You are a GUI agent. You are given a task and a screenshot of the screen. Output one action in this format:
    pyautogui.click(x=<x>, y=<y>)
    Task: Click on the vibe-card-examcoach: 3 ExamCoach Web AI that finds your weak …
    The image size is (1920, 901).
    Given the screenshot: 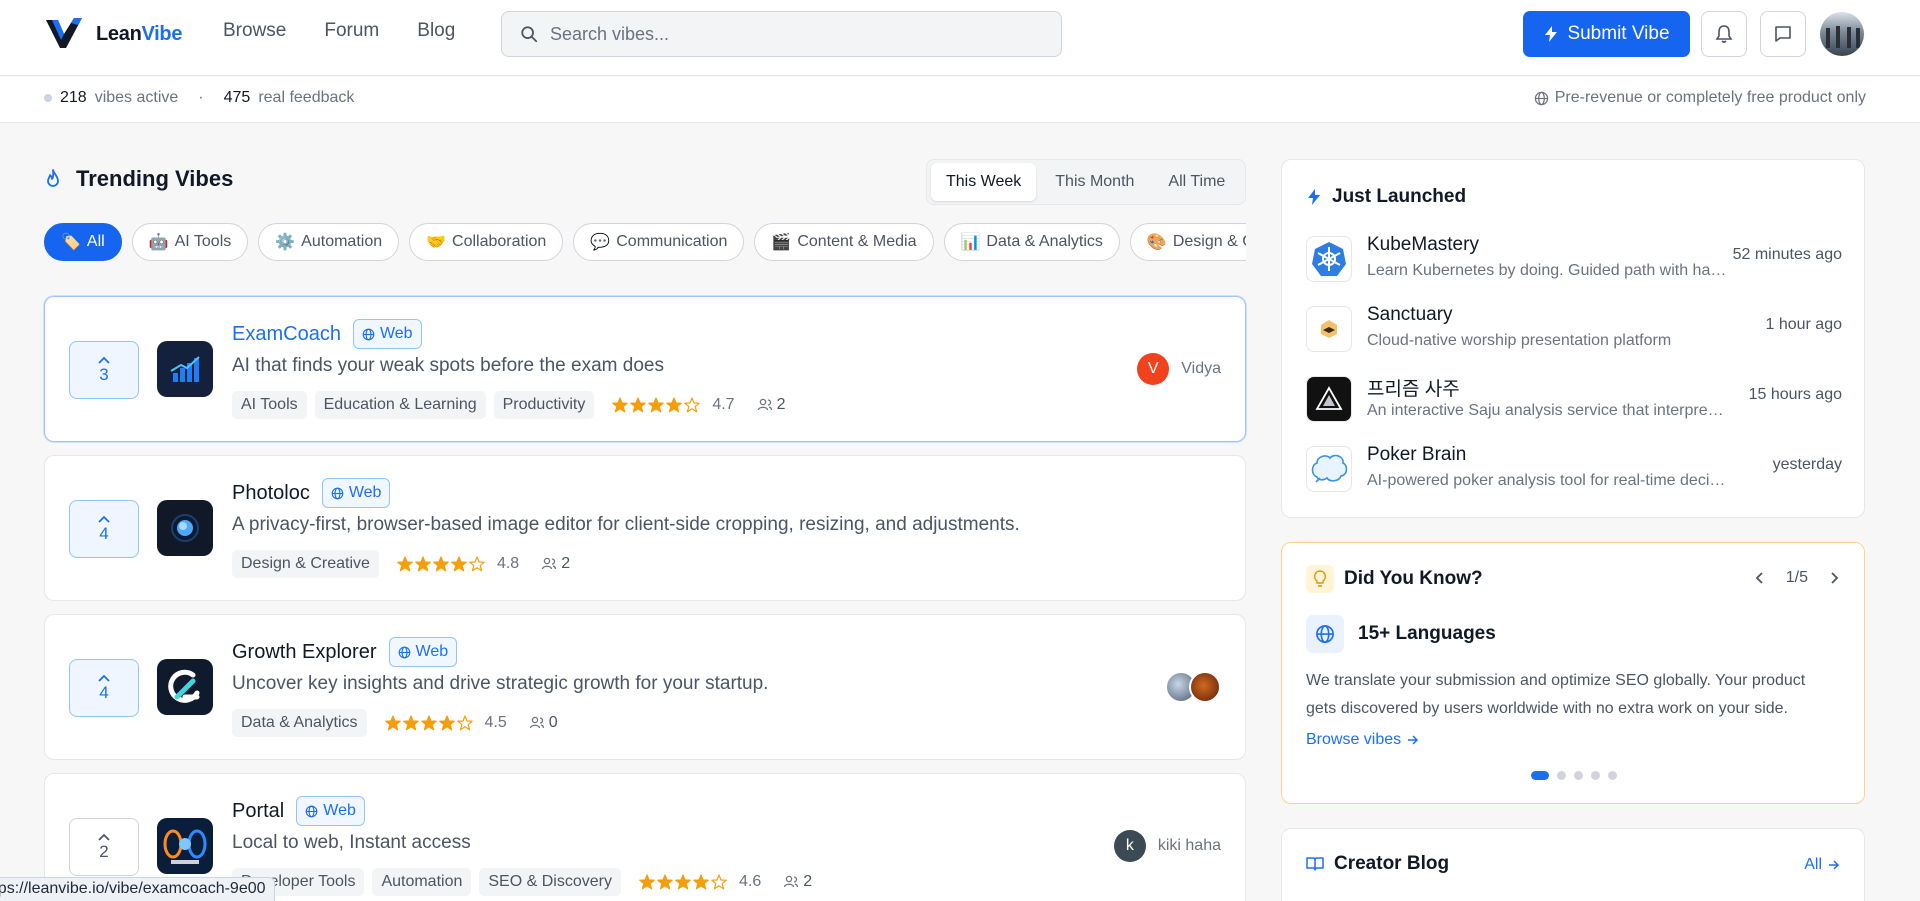 What is the action you would take?
    pyautogui.click(x=645, y=369)
    